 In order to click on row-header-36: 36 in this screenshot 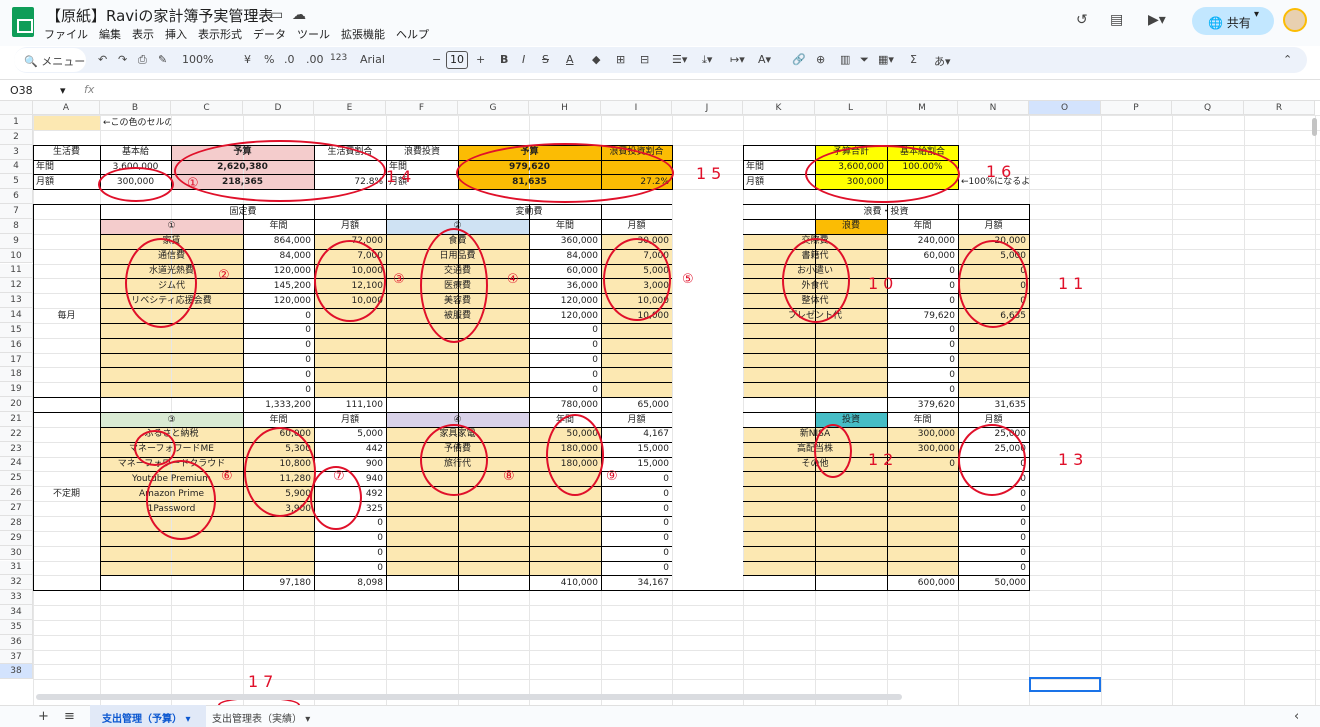, I will do `click(16, 642)`.